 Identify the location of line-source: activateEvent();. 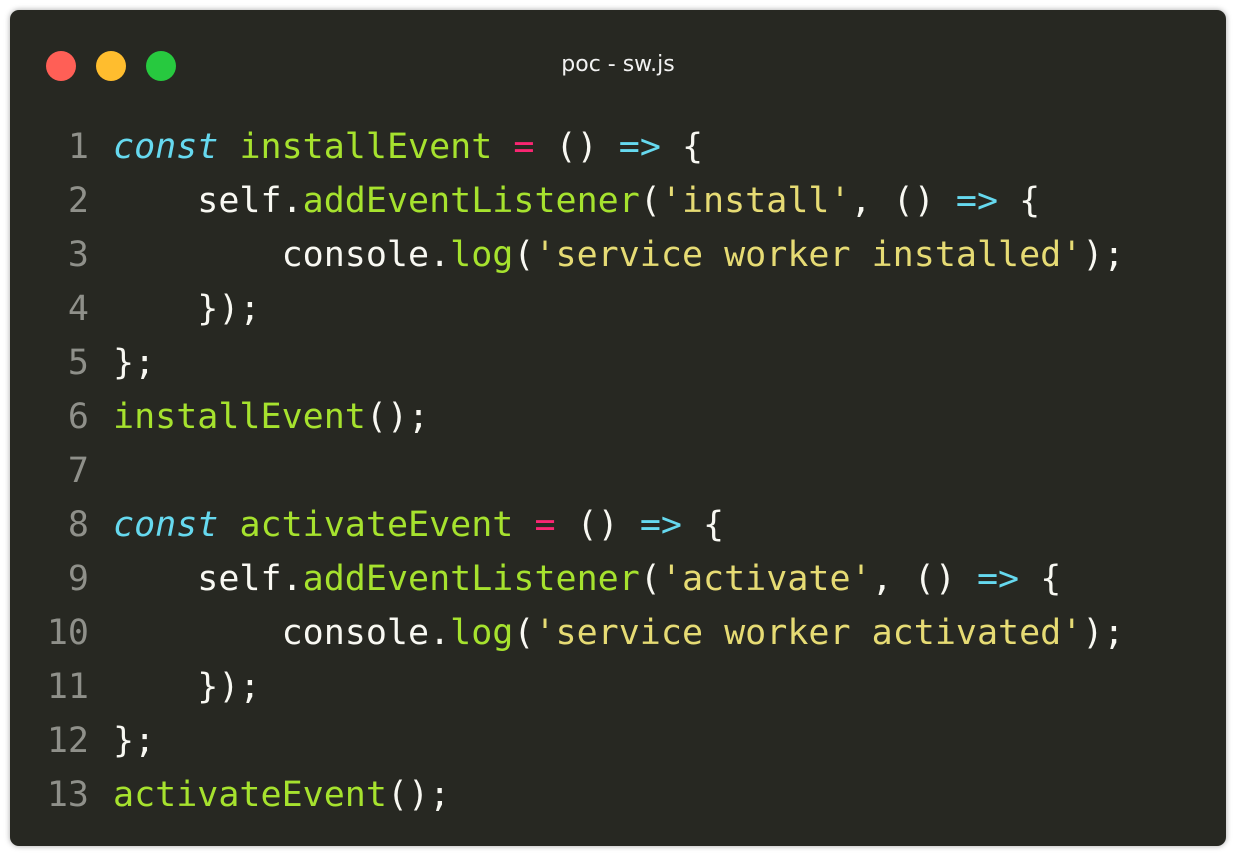
(281, 795).